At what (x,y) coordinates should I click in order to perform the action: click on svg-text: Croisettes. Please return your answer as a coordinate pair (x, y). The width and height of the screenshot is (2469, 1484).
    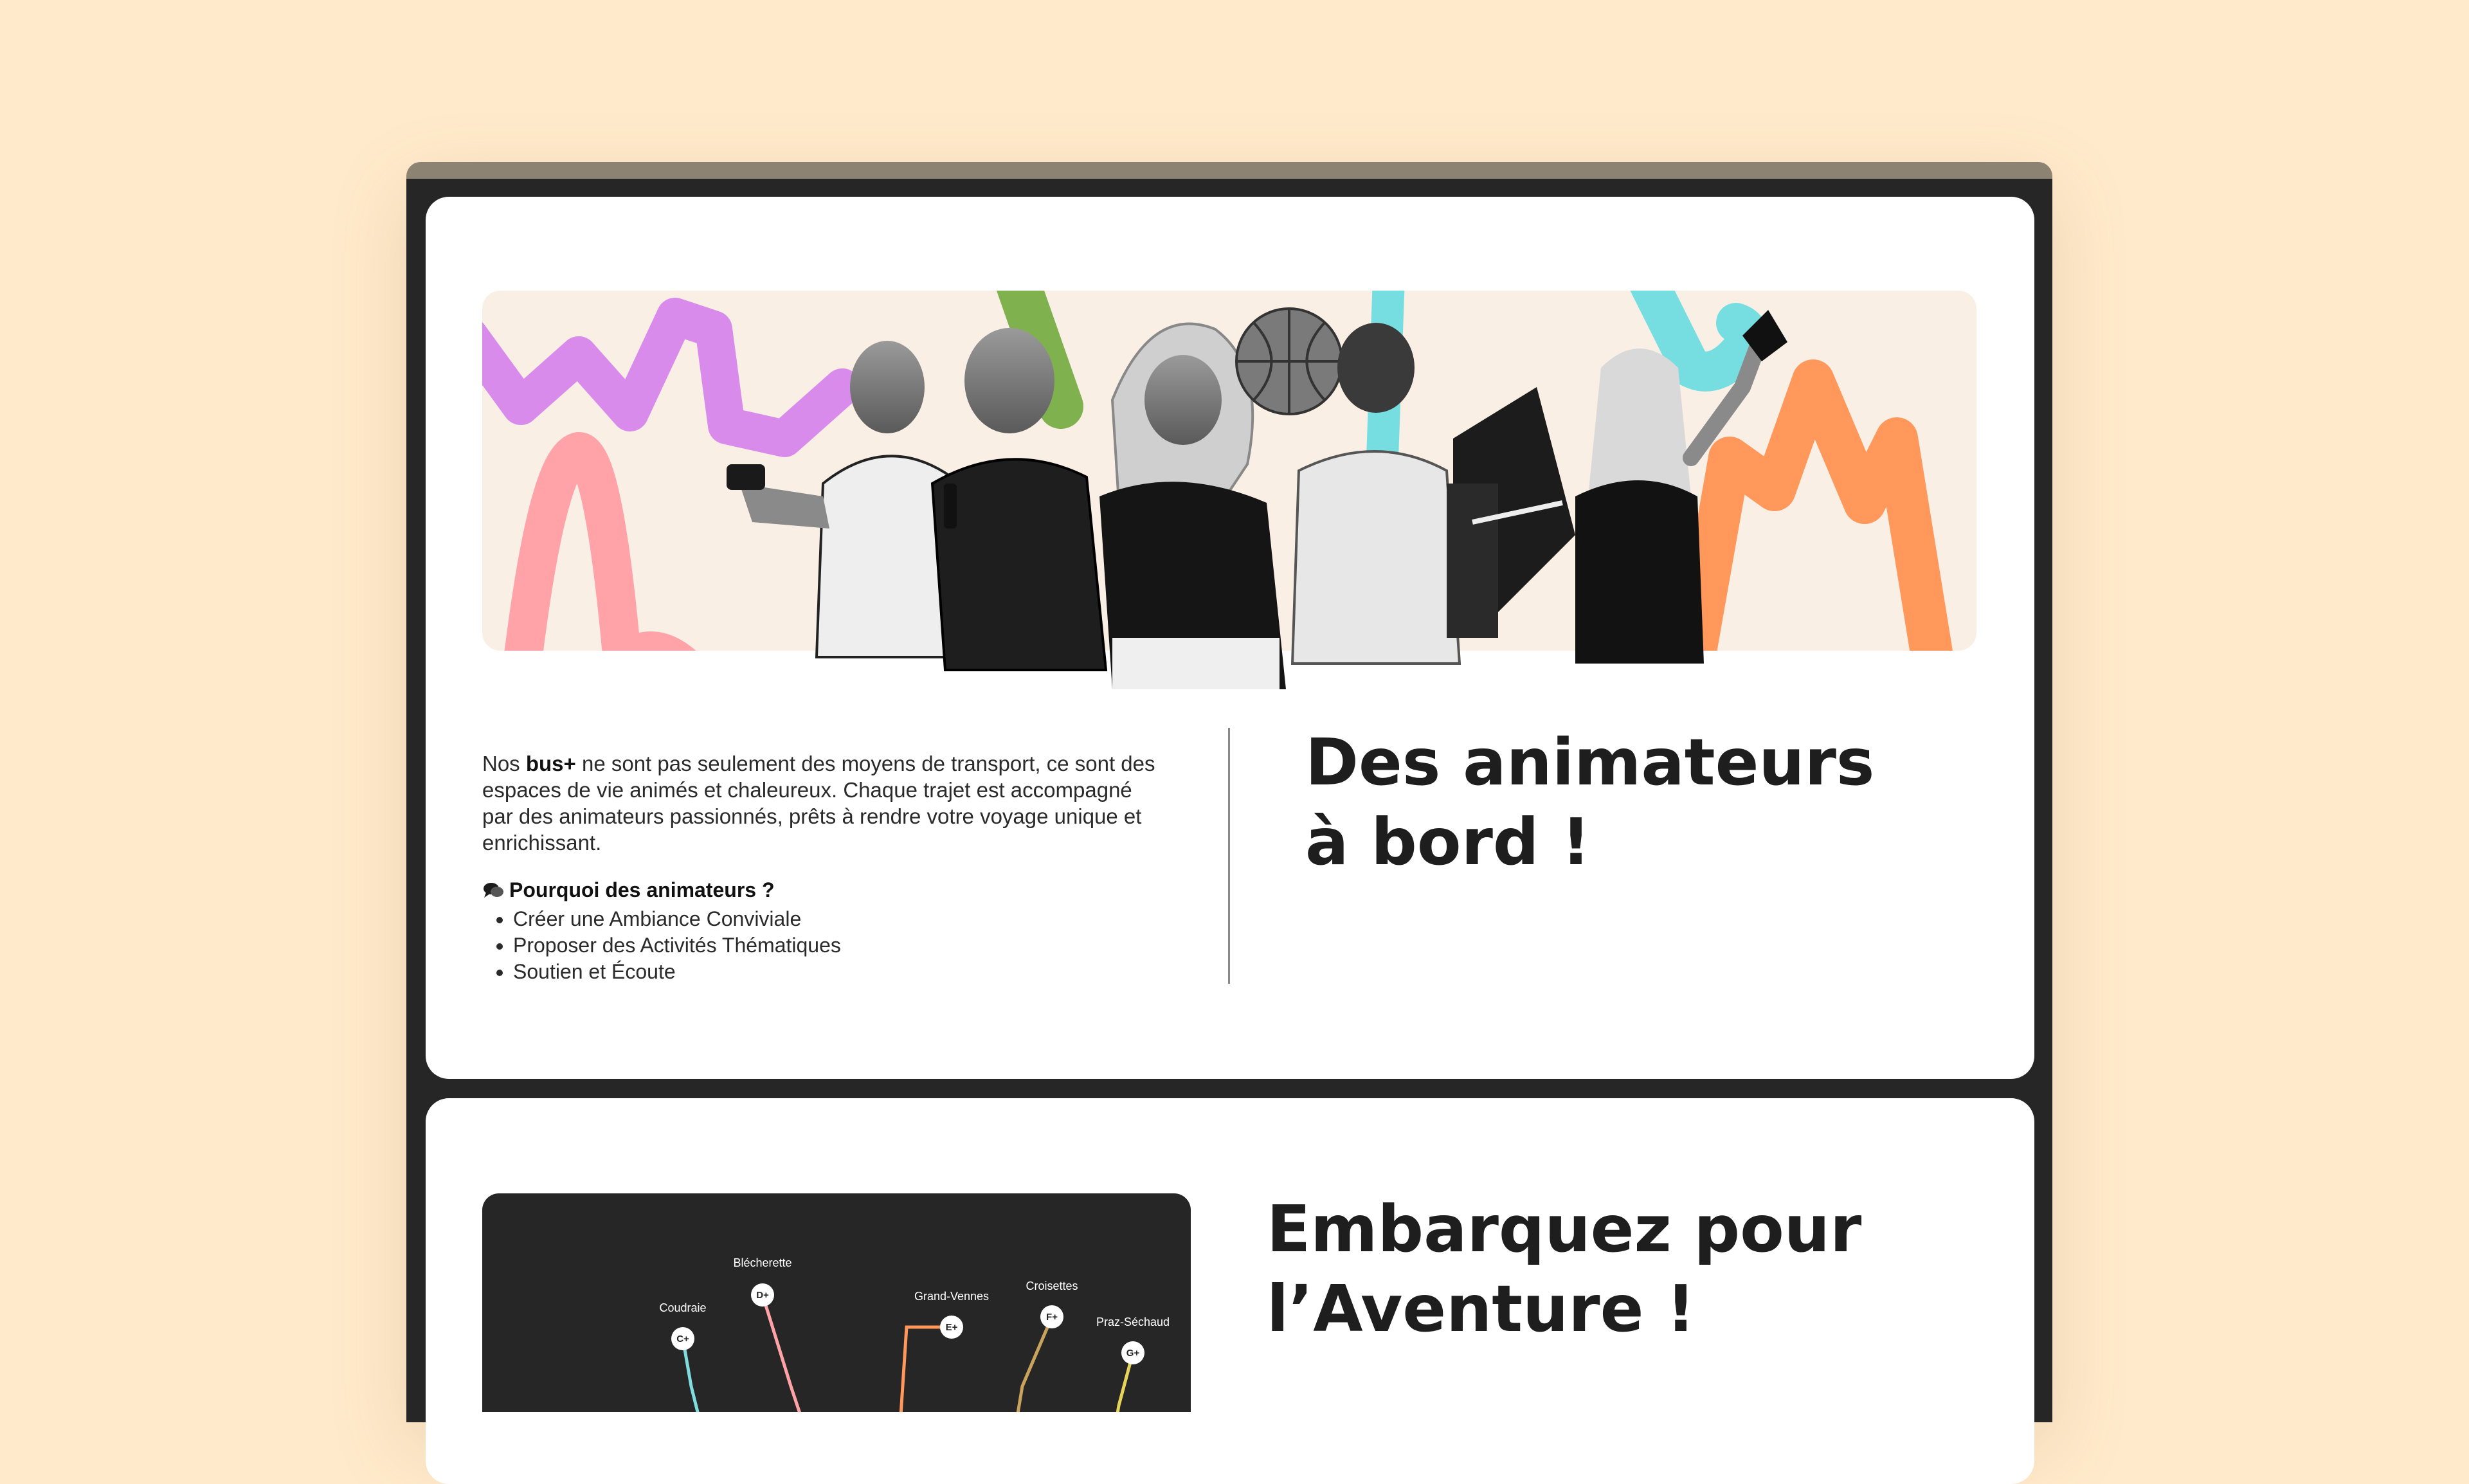
    Looking at the image, I should click on (1052, 1286).